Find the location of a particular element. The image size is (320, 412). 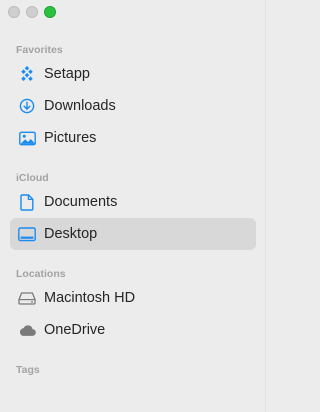

maximize-window-button is located at coordinates (50, 12).